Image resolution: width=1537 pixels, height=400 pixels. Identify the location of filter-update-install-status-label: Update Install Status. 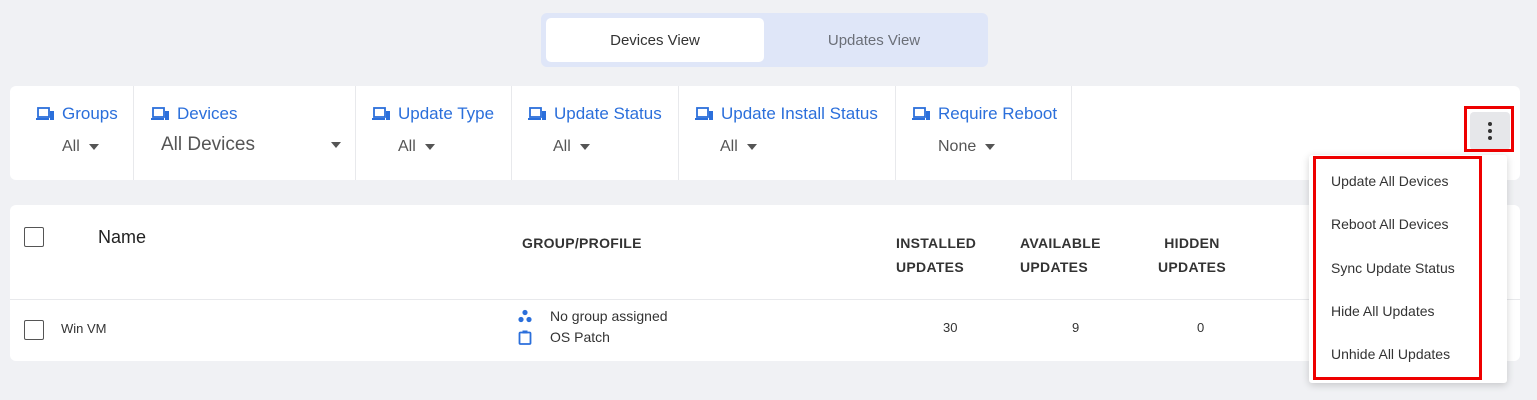
(786, 114).